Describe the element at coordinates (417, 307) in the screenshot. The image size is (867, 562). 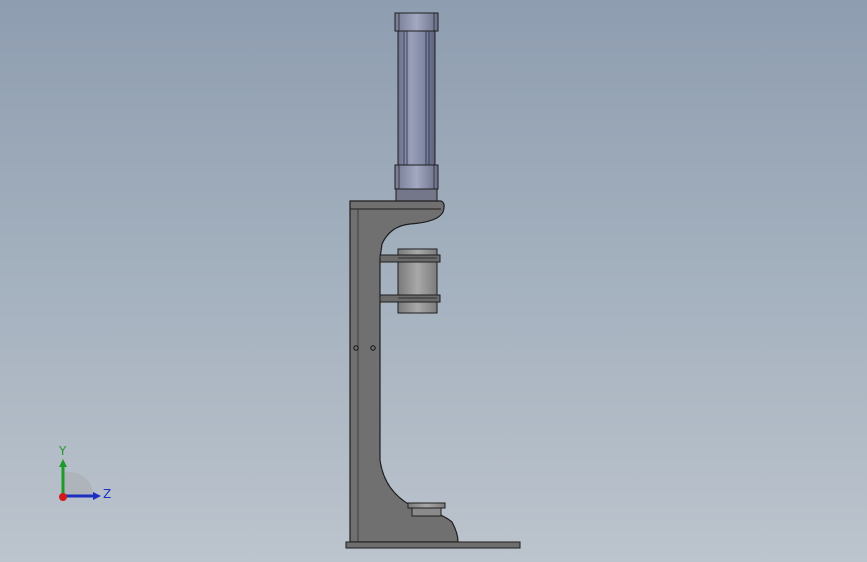
I see `ram-lower-body` at that location.